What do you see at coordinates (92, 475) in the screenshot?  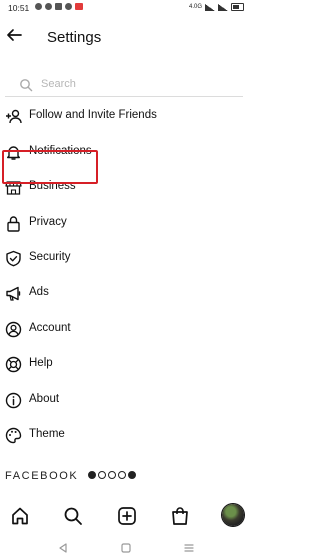 I see `facebook-app-icon` at bounding box center [92, 475].